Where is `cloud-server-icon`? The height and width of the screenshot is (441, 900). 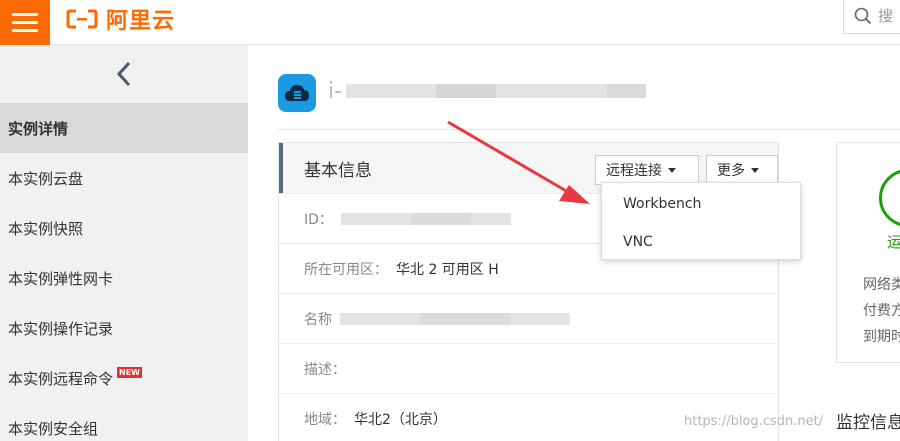
cloud-server-icon is located at coordinates (297, 93).